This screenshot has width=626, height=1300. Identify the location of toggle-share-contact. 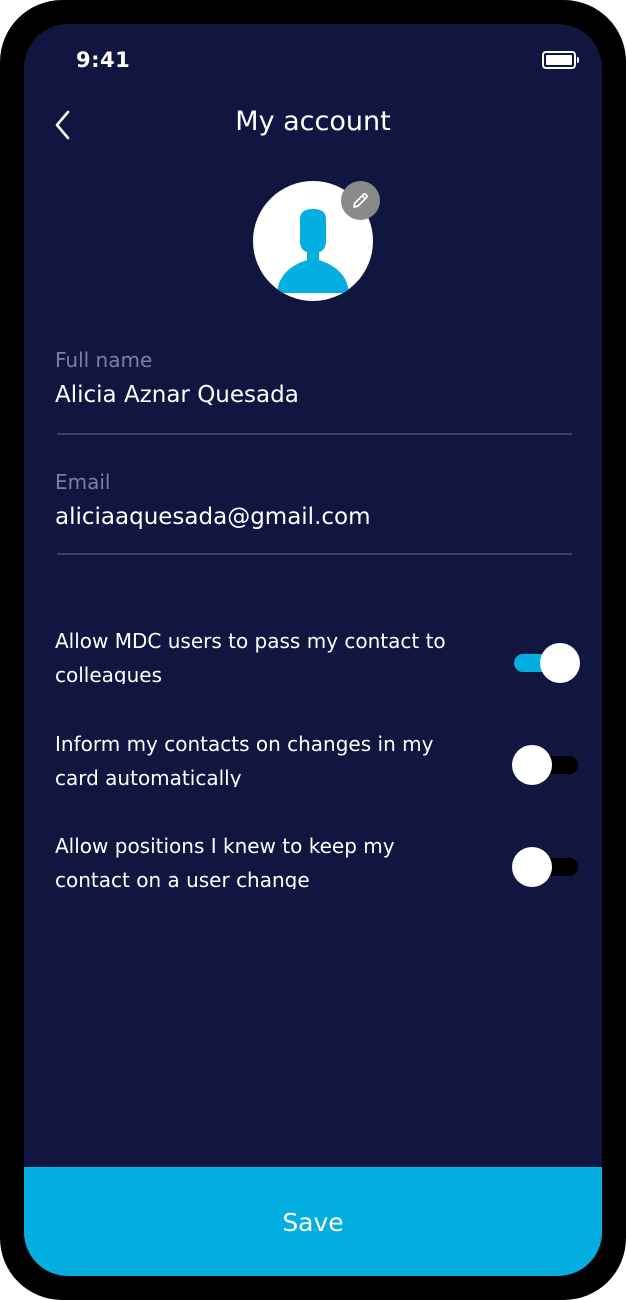
(547, 663).